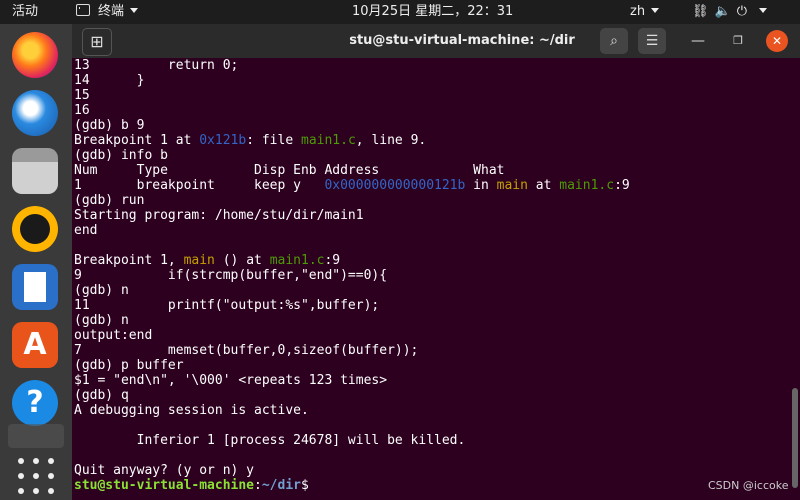  What do you see at coordinates (35, 55) in the screenshot?
I see `firefox-icon` at bounding box center [35, 55].